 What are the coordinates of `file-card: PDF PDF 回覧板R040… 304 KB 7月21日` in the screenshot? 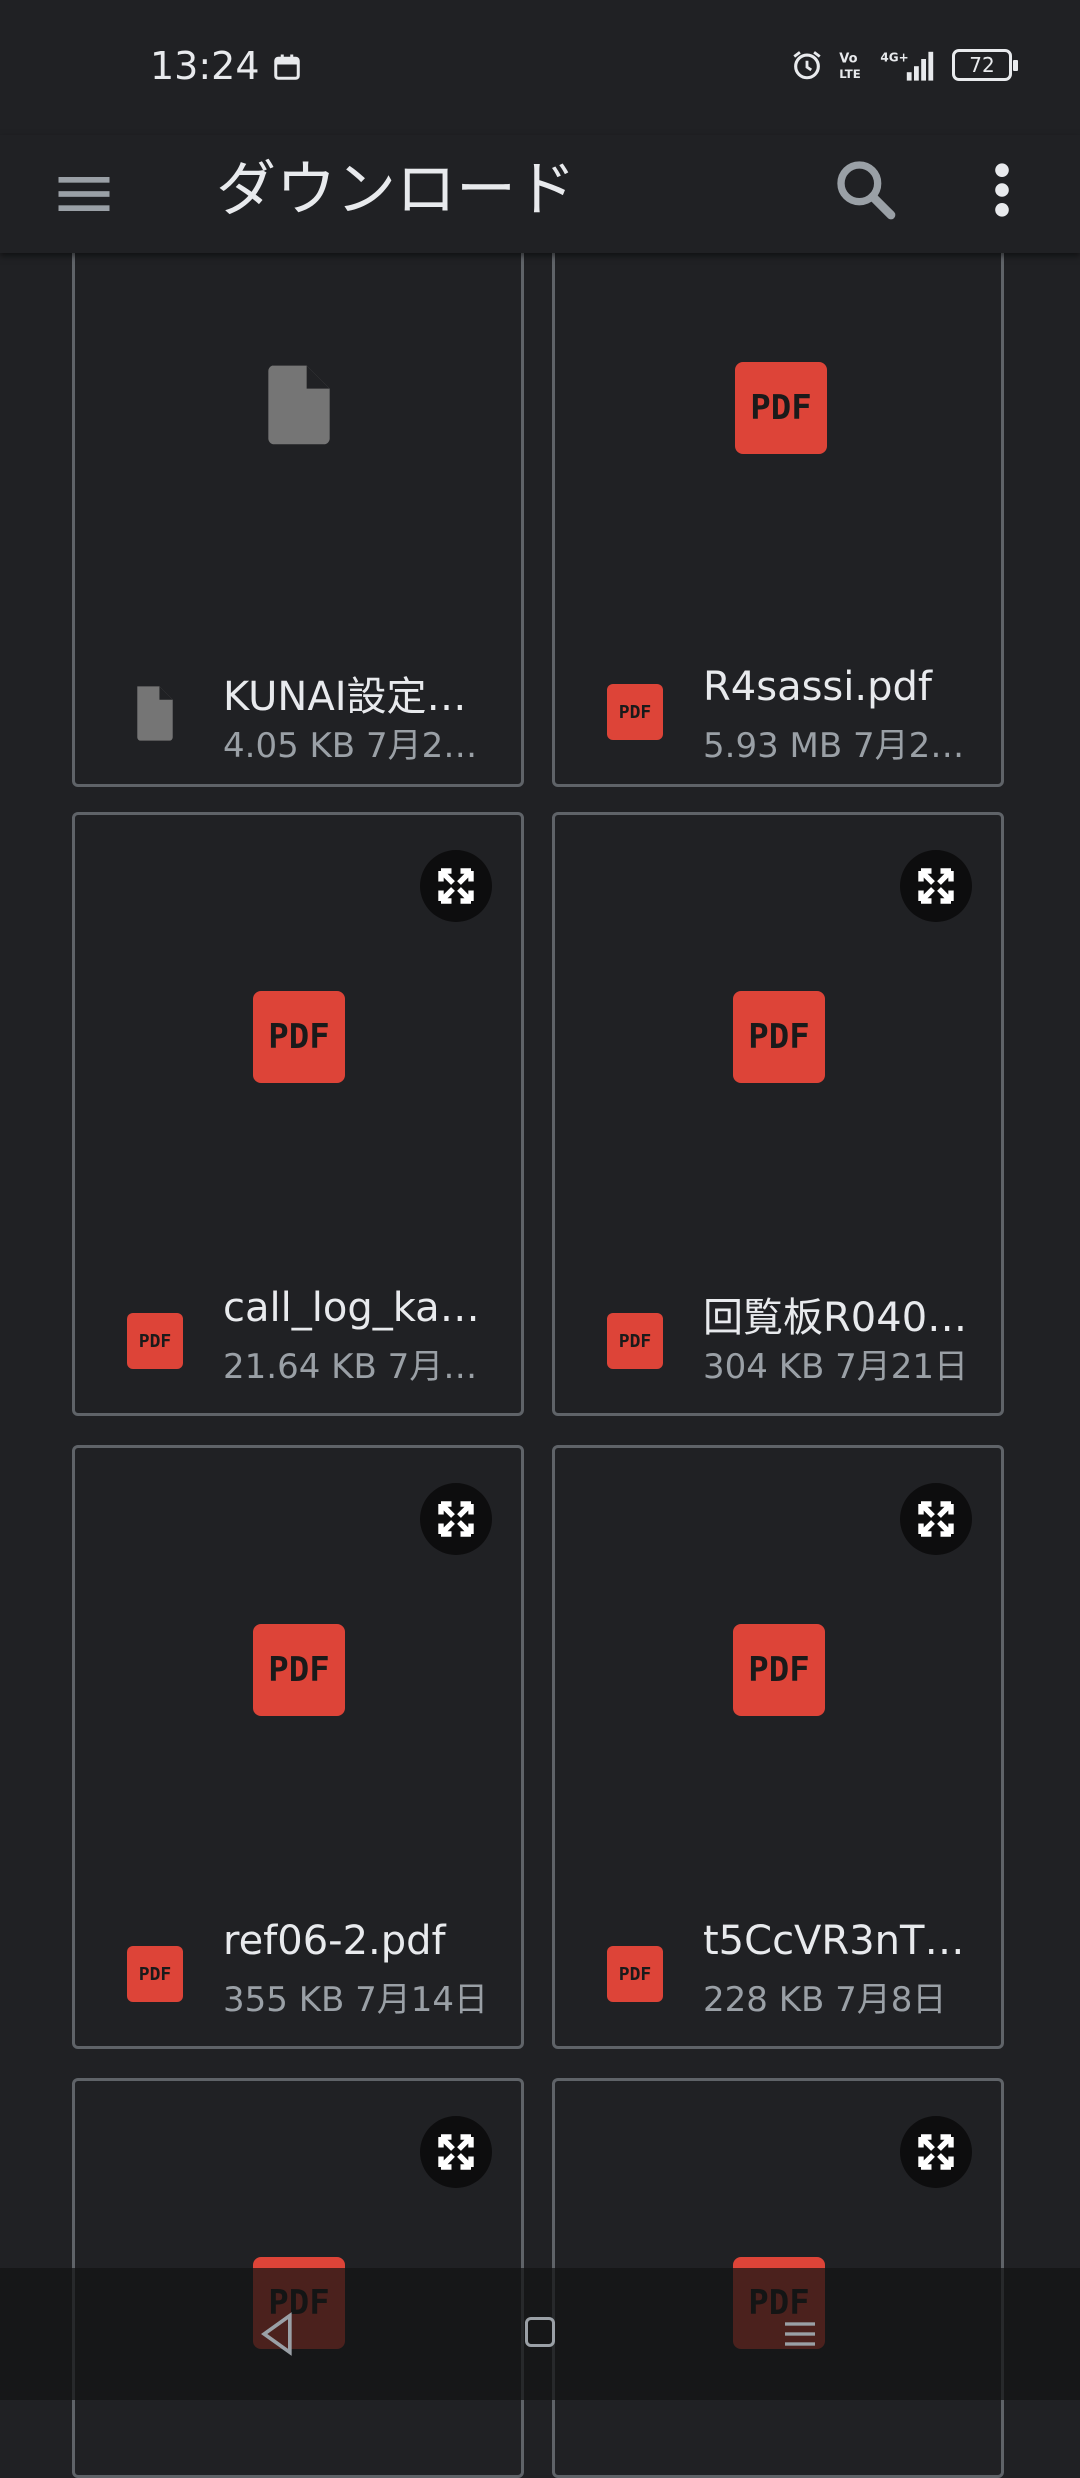 It's located at (778, 1114).